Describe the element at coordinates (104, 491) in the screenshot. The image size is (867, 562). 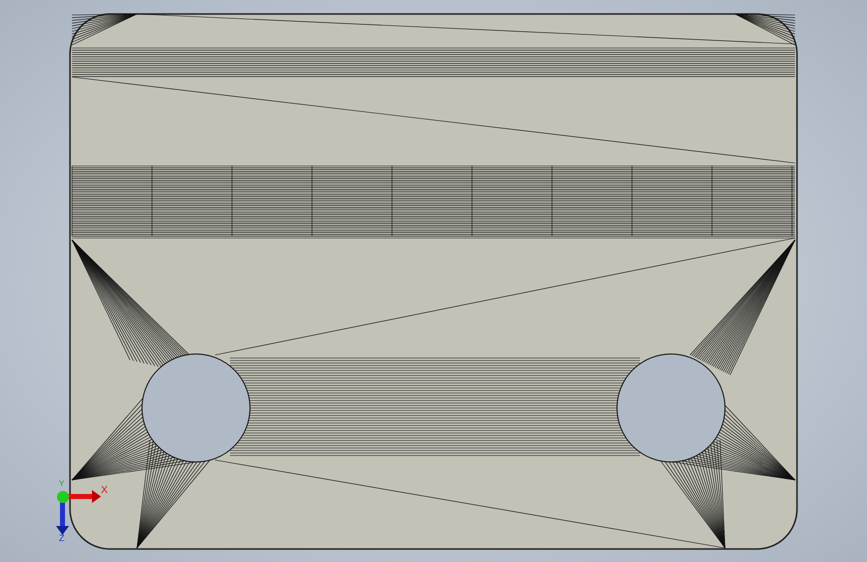
I see `x-axis-label: X` at that location.